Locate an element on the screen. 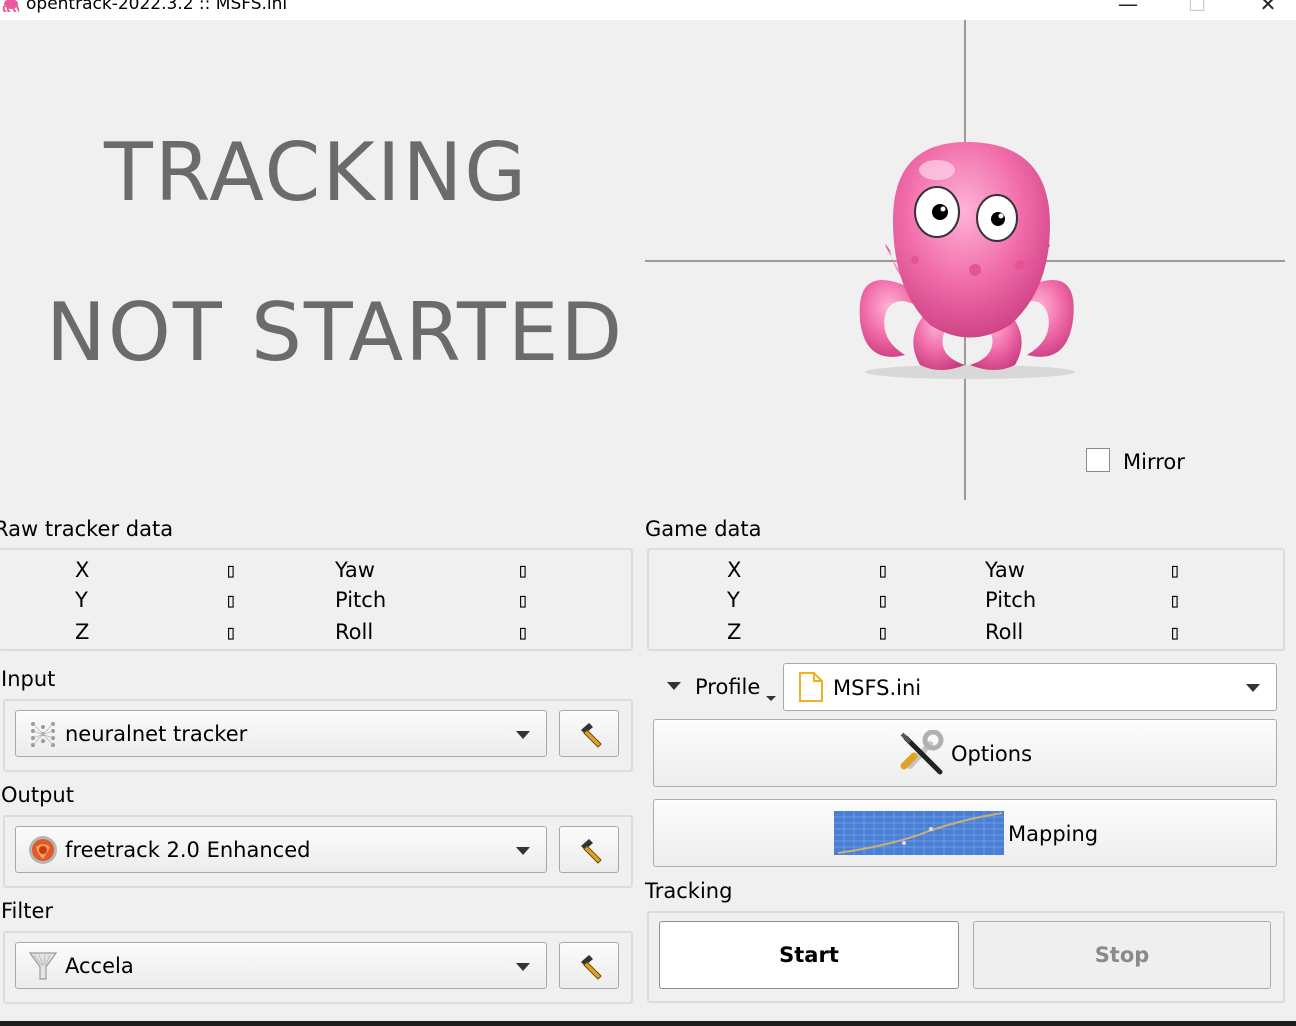 This screenshot has height=1026, width=1296. start-label: Start is located at coordinates (809, 955).